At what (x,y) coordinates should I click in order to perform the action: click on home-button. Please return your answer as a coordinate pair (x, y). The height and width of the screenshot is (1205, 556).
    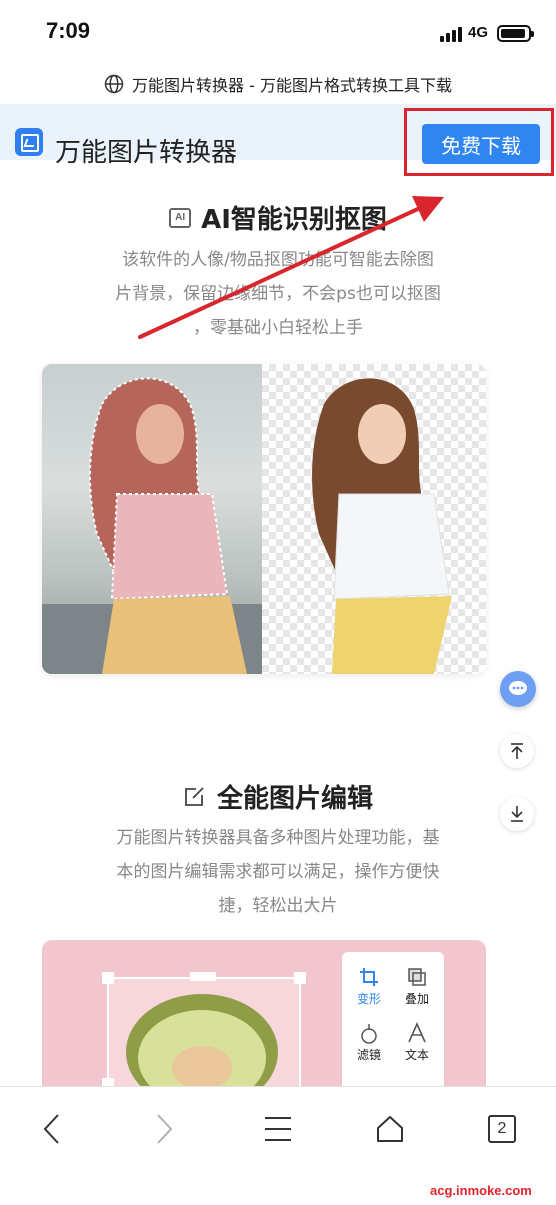
    Looking at the image, I should click on (390, 1129).